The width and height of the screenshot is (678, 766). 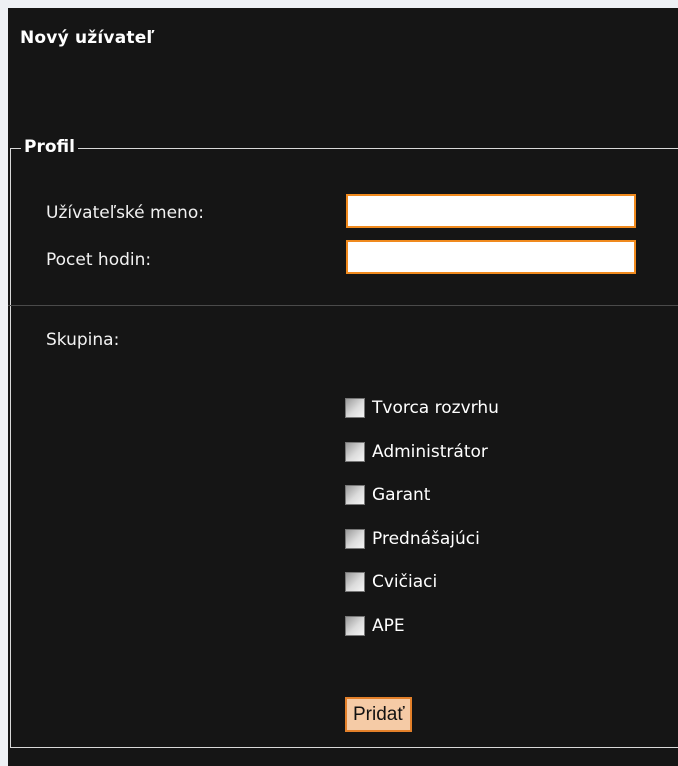 What do you see at coordinates (83, 340) in the screenshot?
I see `group-label: Skupina:` at bounding box center [83, 340].